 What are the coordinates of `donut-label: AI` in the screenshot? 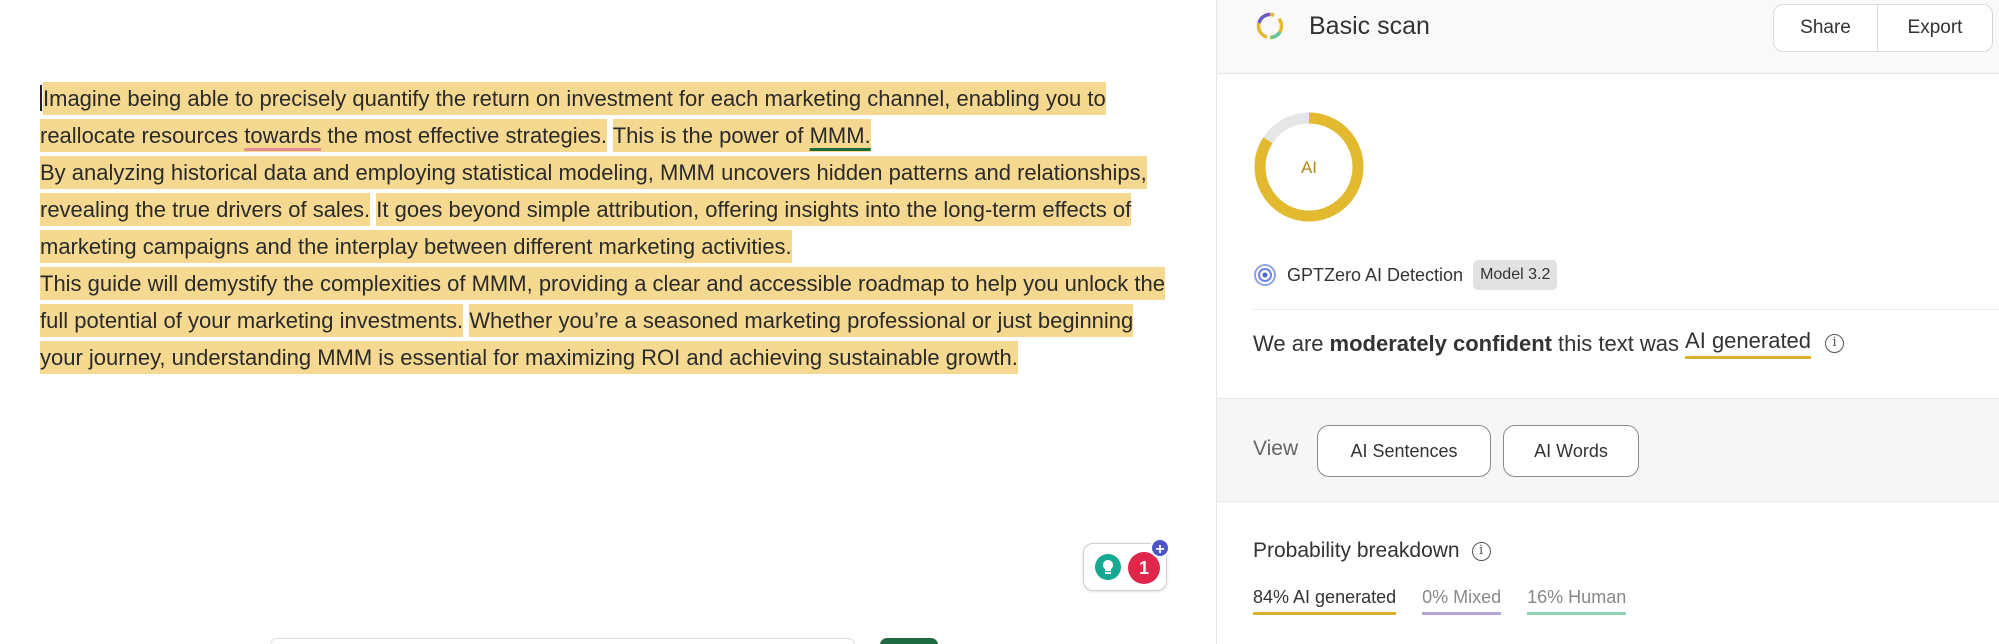 It's located at (1309, 167).